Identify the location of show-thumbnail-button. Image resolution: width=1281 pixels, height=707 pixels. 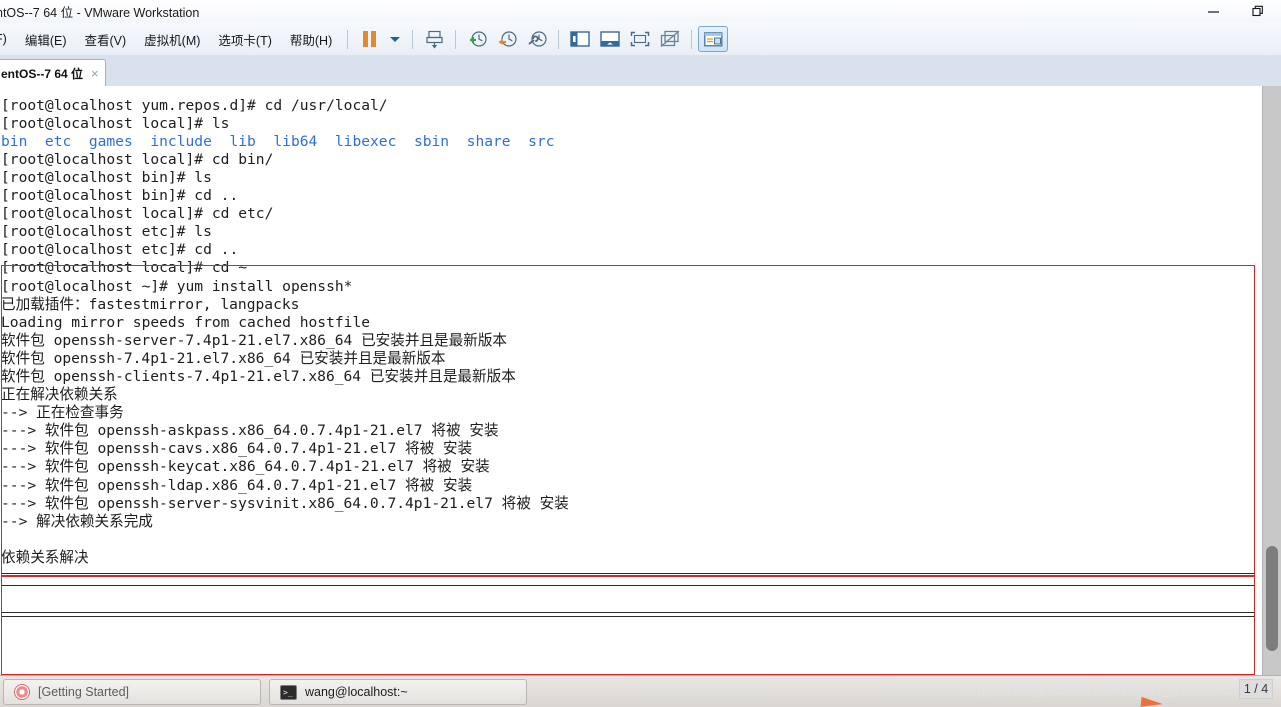
(713, 39).